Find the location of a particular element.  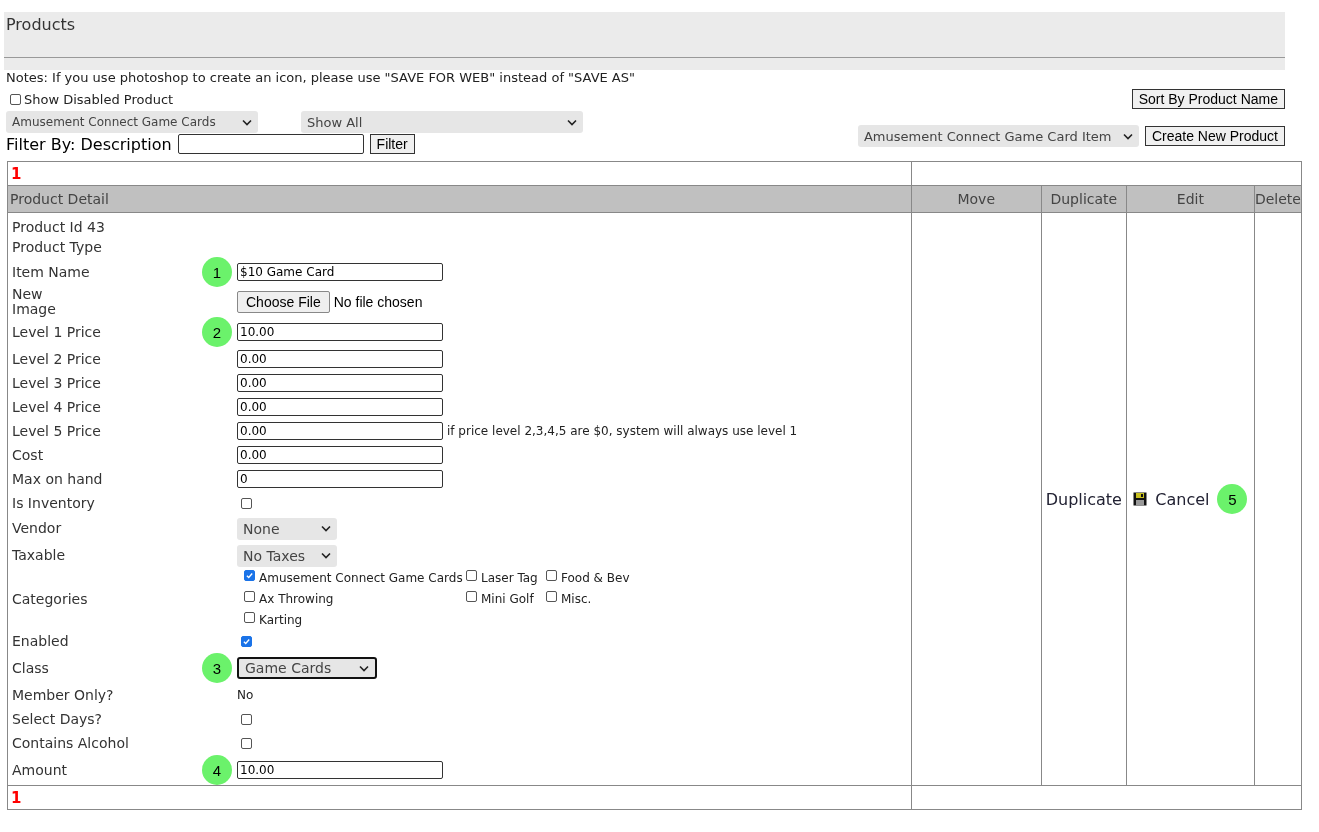

input-field: 0 is located at coordinates (340, 479).